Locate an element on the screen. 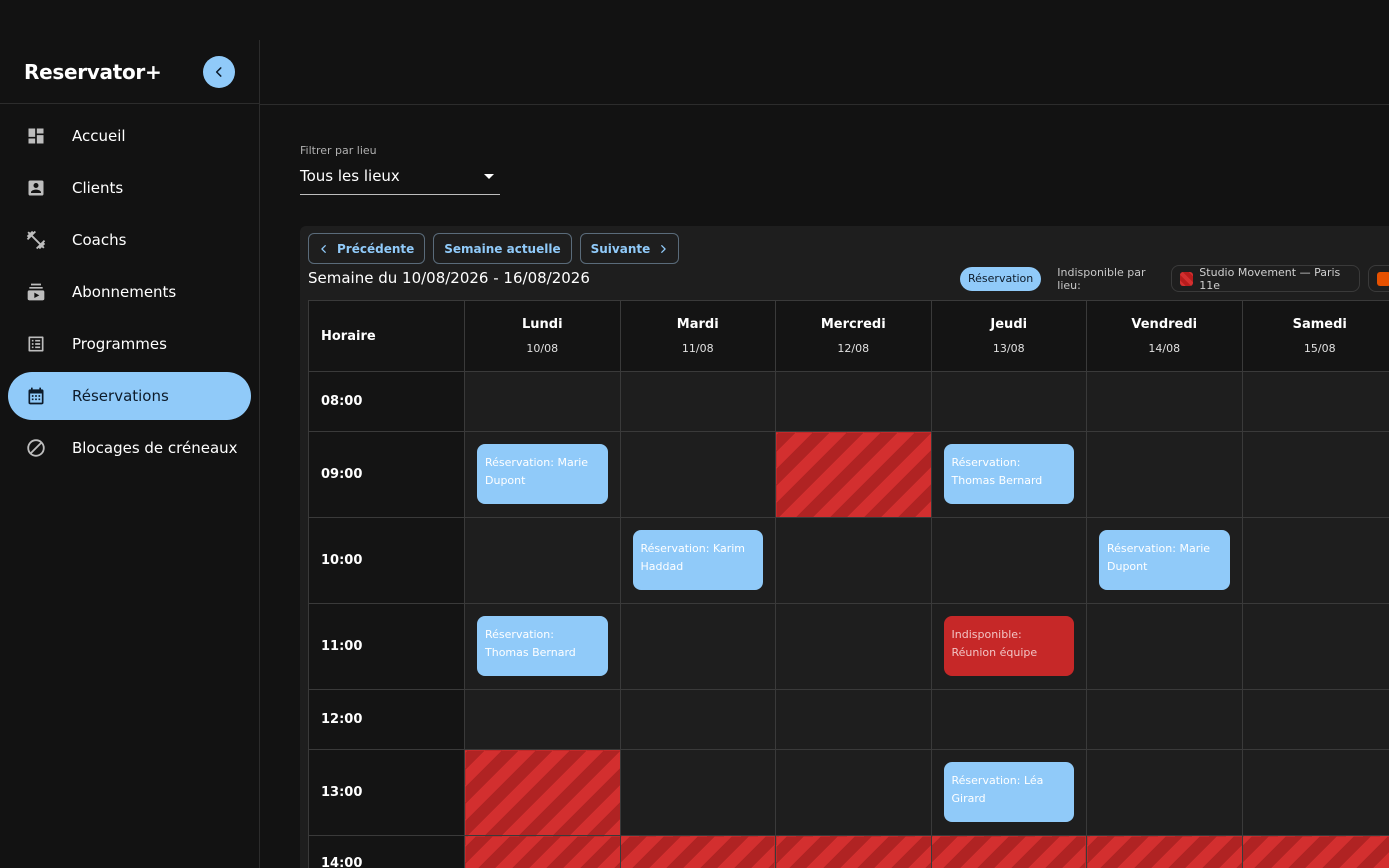 Image resolution: width=1389 pixels, height=868 pixels. current-week-button: Semaine actuelle is located at coordinates (502, 248).